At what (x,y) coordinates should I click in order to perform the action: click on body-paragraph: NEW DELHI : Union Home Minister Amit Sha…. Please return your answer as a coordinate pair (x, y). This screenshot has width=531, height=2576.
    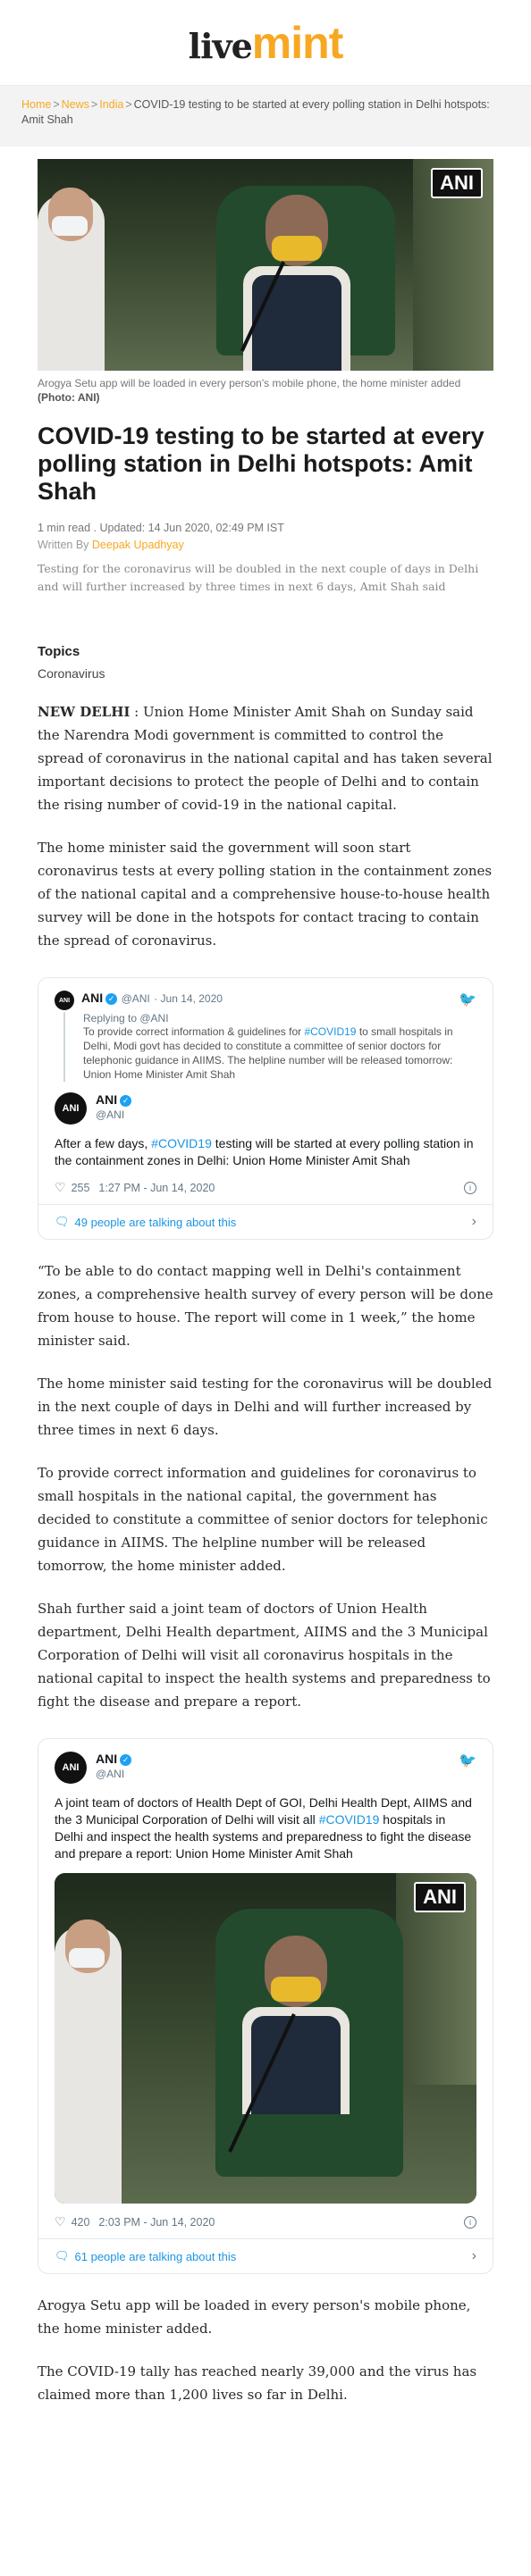
    Looking at the image, I should click on (265, 758).